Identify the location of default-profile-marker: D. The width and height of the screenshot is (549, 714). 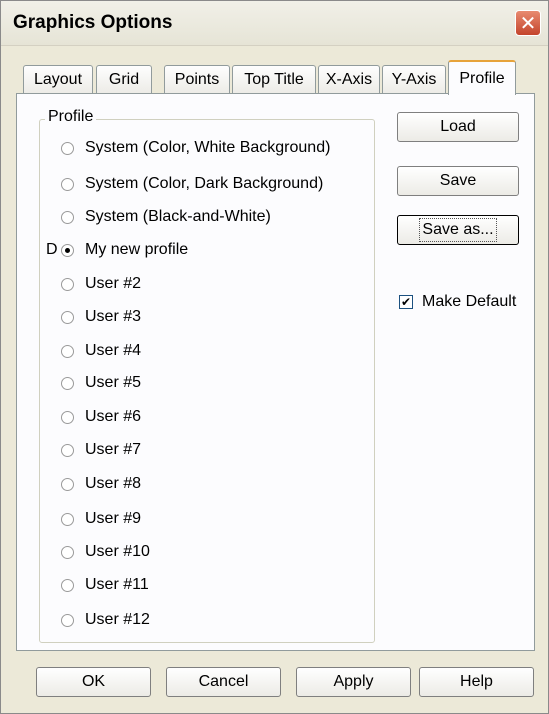
(52, 249).